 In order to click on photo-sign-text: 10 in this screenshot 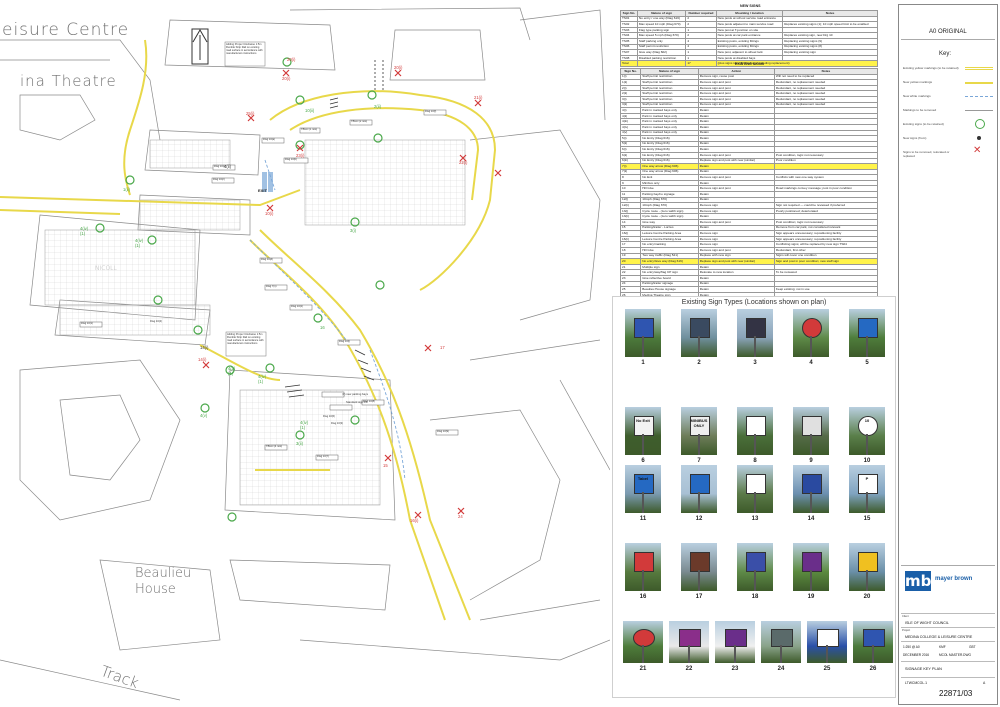, I will do `click(867, 420)`.